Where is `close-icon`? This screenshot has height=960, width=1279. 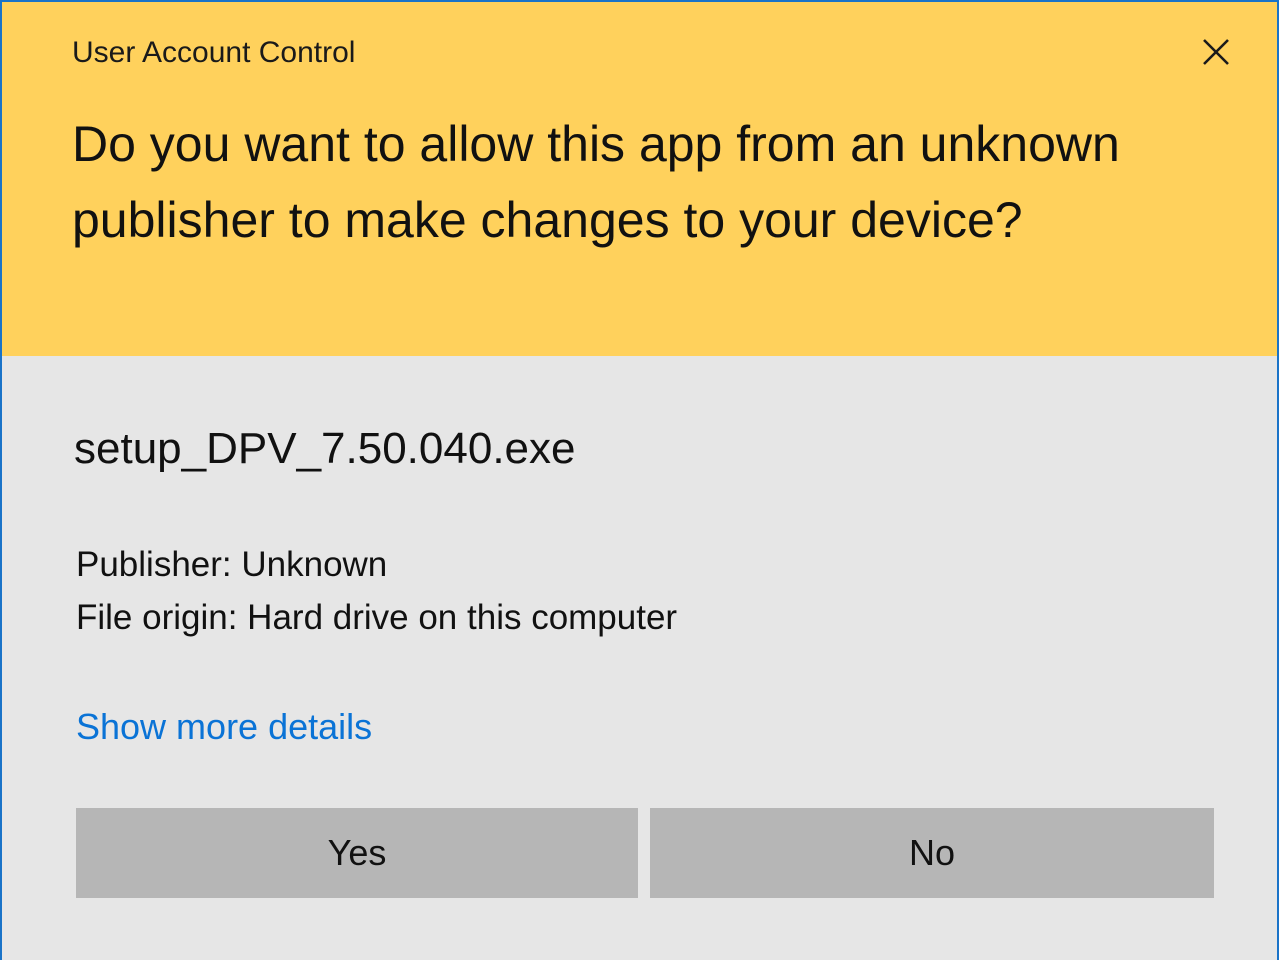
close-icon is located at coordinates (1216, 54).